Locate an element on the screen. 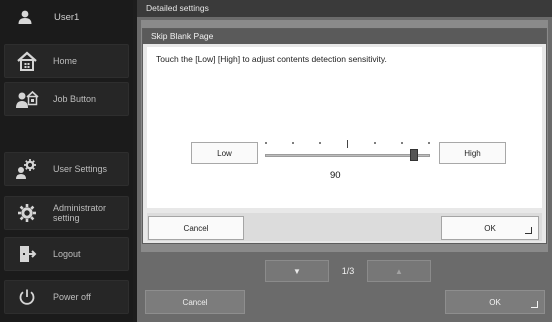 This screenshot has height=322, width=552. pager: ▼ 1/3 ▲ is located at coordinates (348, 271).